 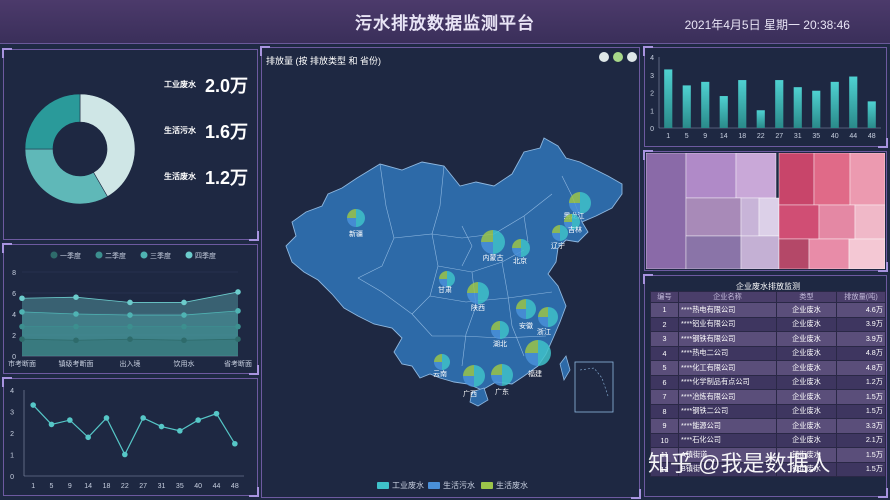 What do you see at coordinates (861, 397) in the screenshot?
I see `cell-amount: 1.5万` at bounding box center [861, 397].